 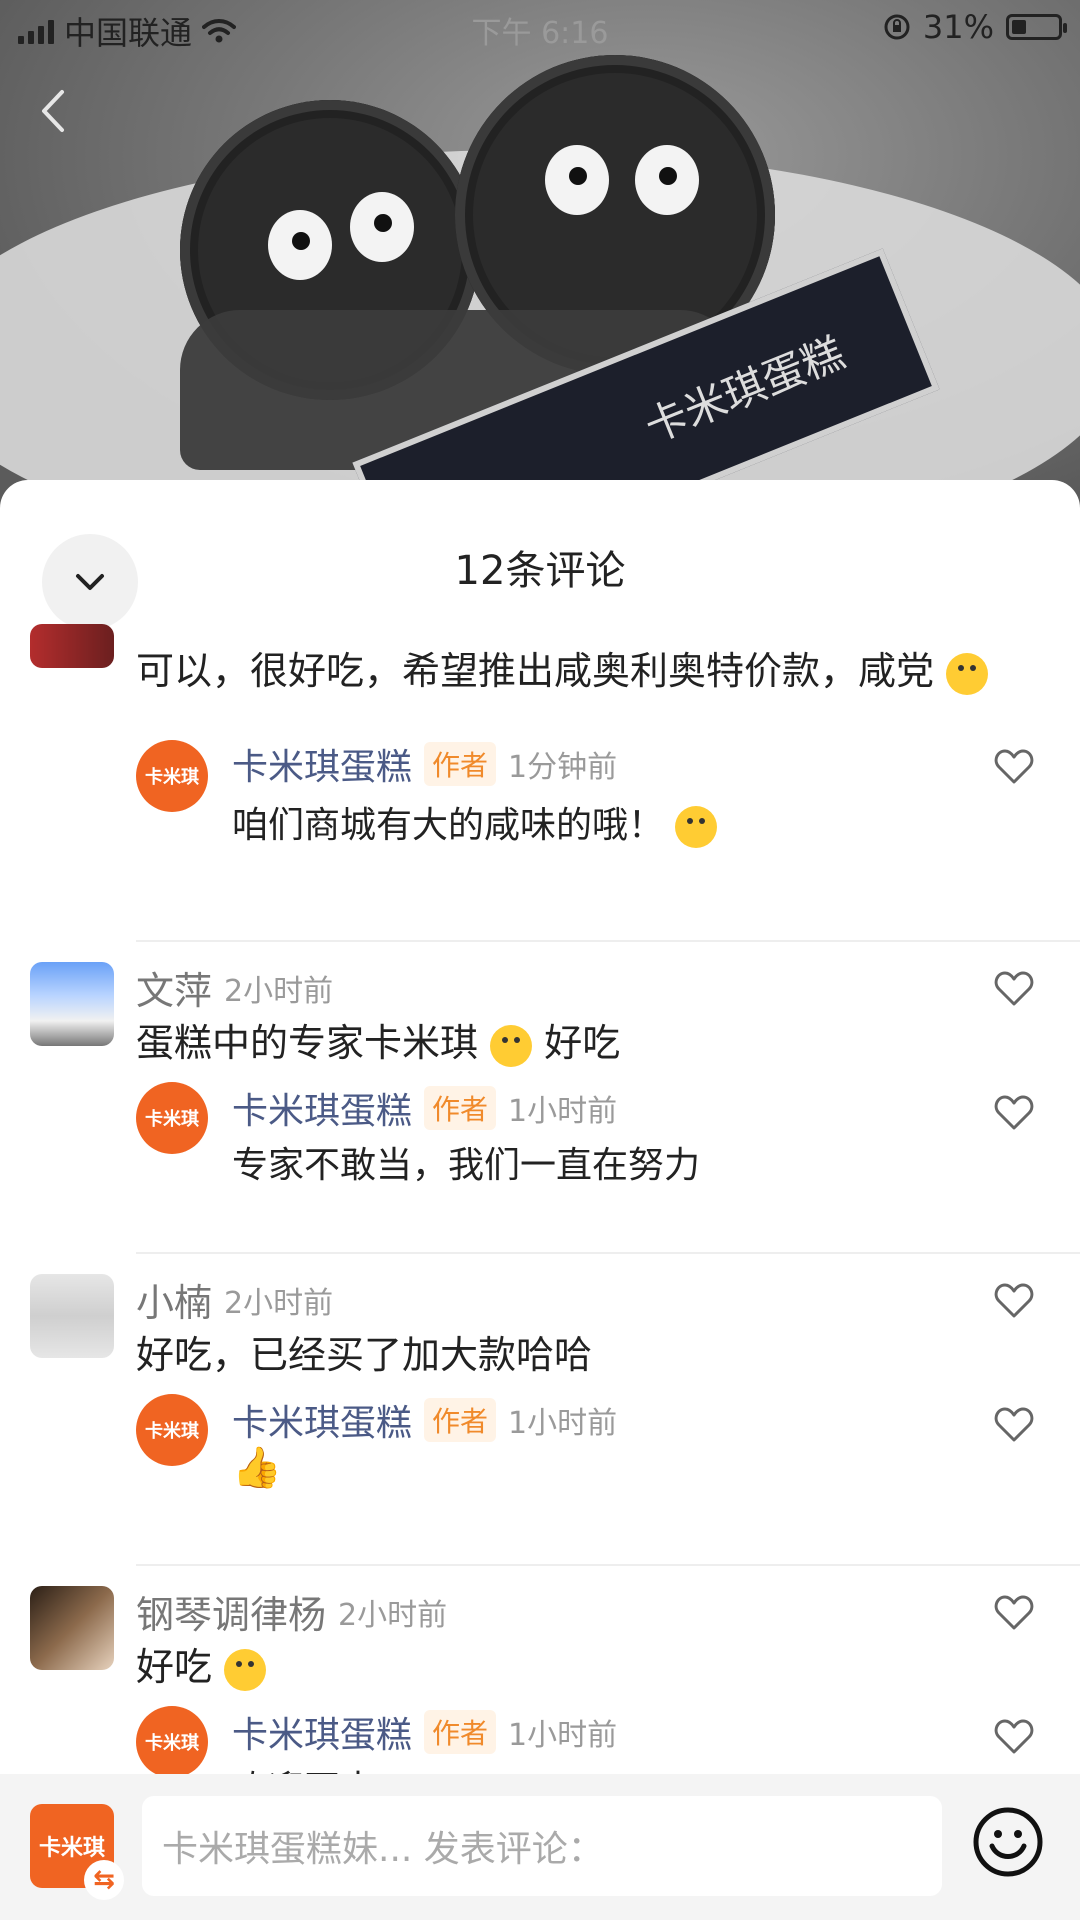 I want to click on comment-input: 卡米琪蛋糕妹... 发表评论：, so click(x=542, y=1846).